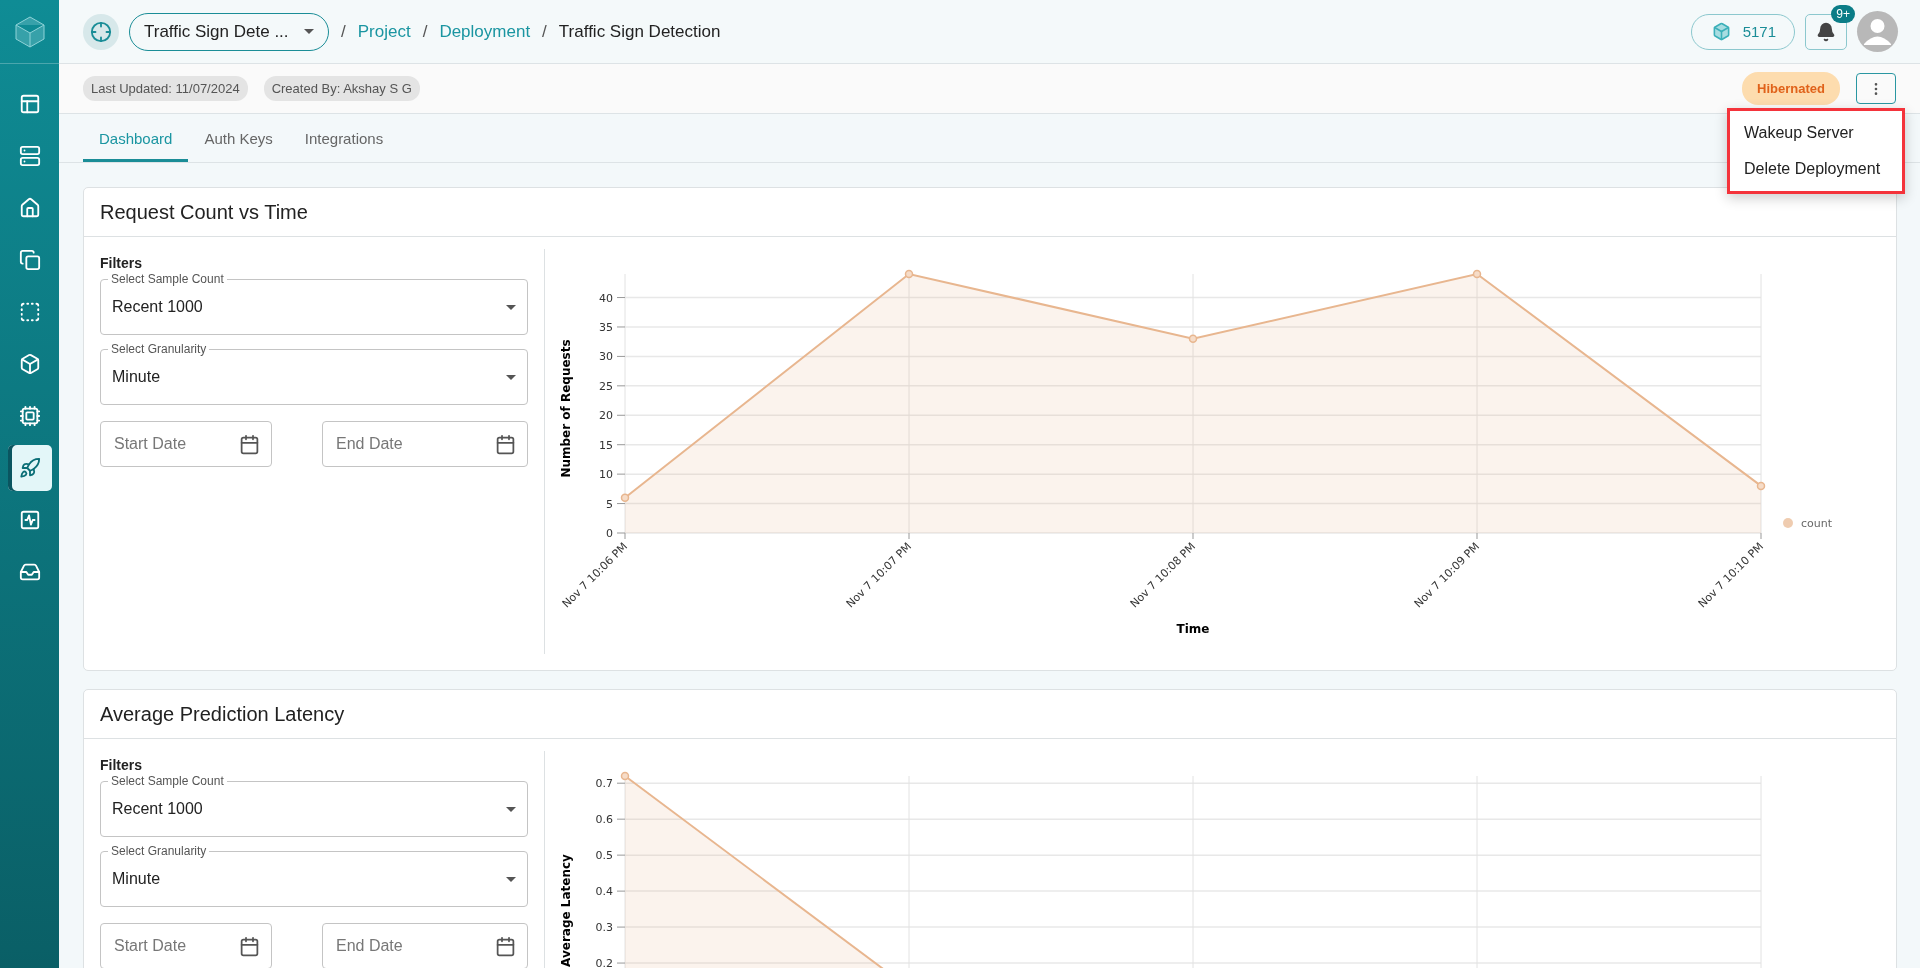  Describe the element at coordinates (604, 820) in the screenshot. I see `axis-tick-label: 0.6` at that location.